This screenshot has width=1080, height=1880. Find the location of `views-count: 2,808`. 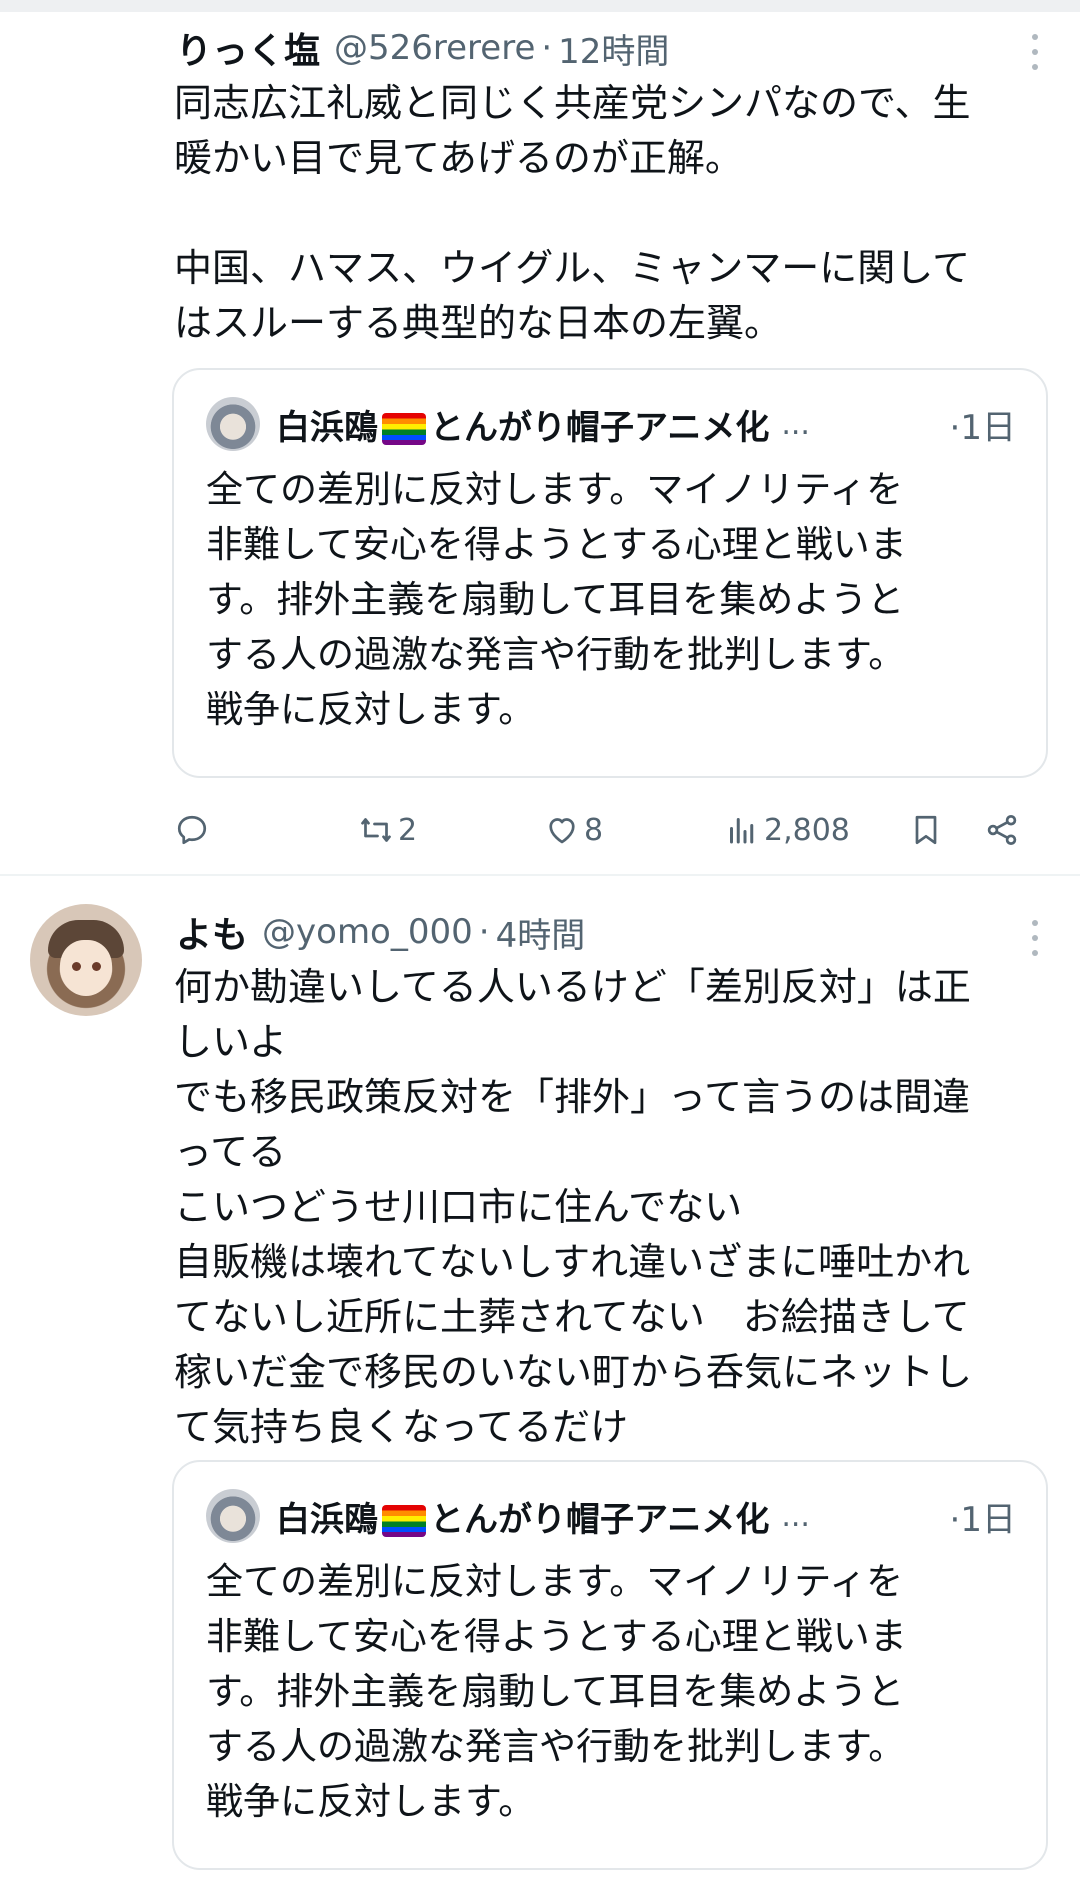

views-count: 2,808 is located at coordinates (807, 830).